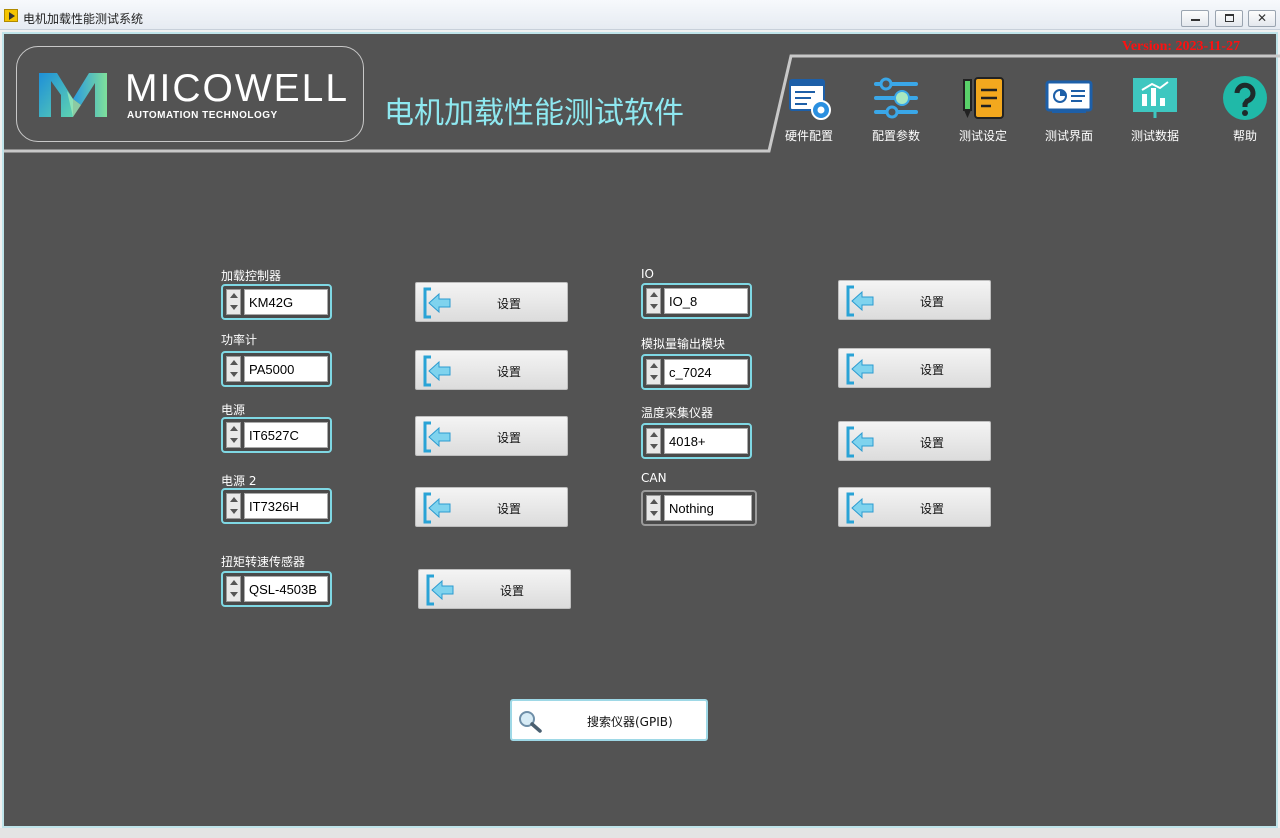  Describe the element at coordinates (896, 98) in the screenshot. I see `sliders-icon` at that location.